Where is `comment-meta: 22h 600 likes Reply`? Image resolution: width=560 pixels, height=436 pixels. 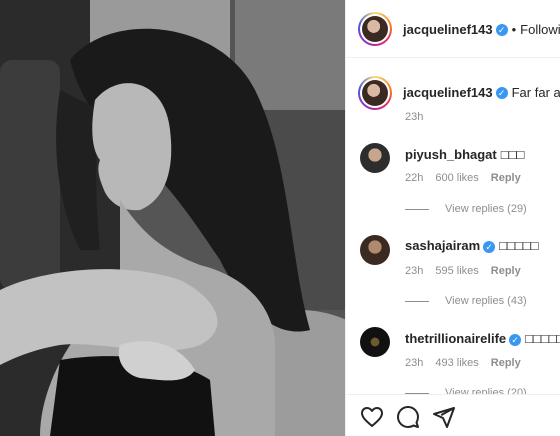 comment-meta: 22h 600 likes Reply is located at coordinates (469, 178).